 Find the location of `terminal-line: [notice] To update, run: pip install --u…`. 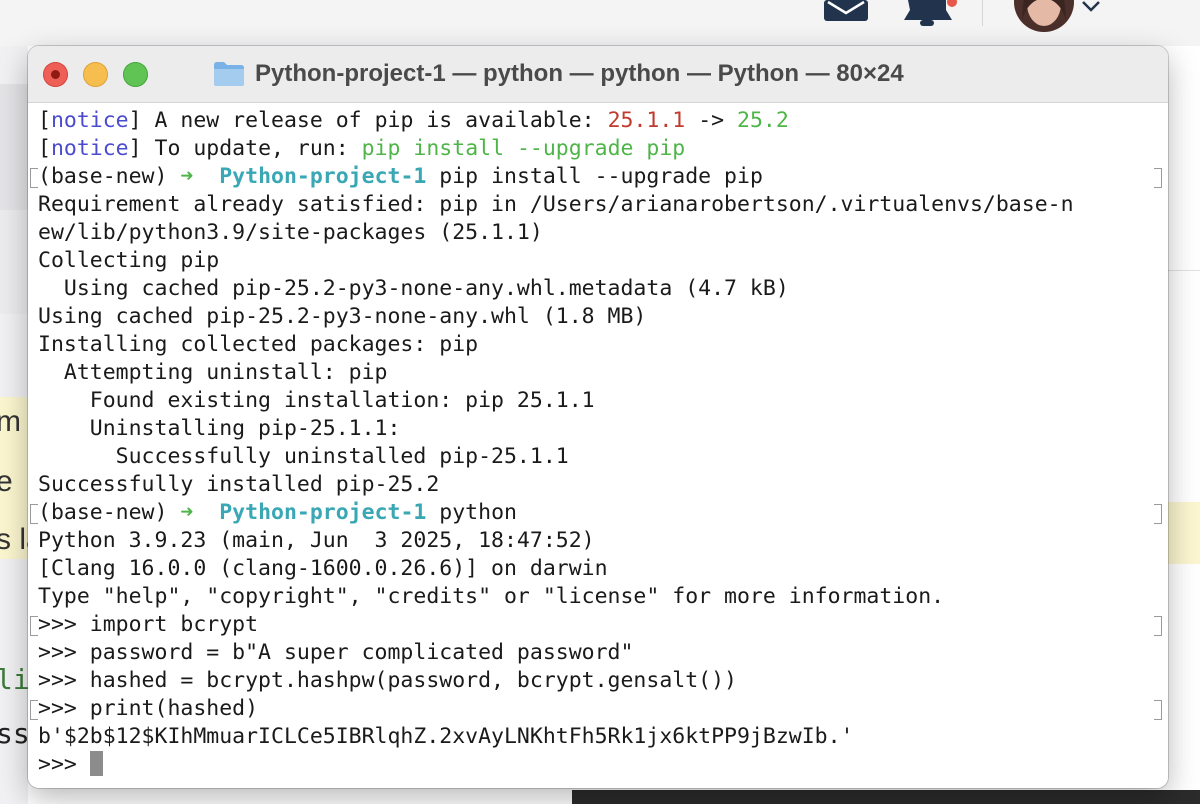

terminal-line: [notice] To update, run: pip install --u… is located at coordinates (362, 148).